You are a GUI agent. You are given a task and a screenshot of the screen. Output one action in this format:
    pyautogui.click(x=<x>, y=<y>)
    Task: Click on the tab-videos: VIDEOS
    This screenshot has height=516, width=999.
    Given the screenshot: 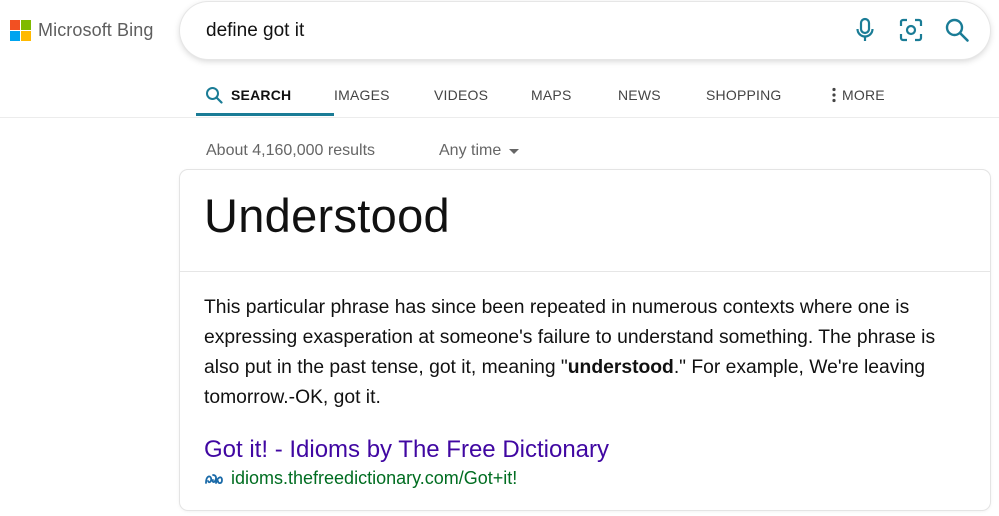 What is the action you would take?
    pyautogui.click(x=482, y=95)
    